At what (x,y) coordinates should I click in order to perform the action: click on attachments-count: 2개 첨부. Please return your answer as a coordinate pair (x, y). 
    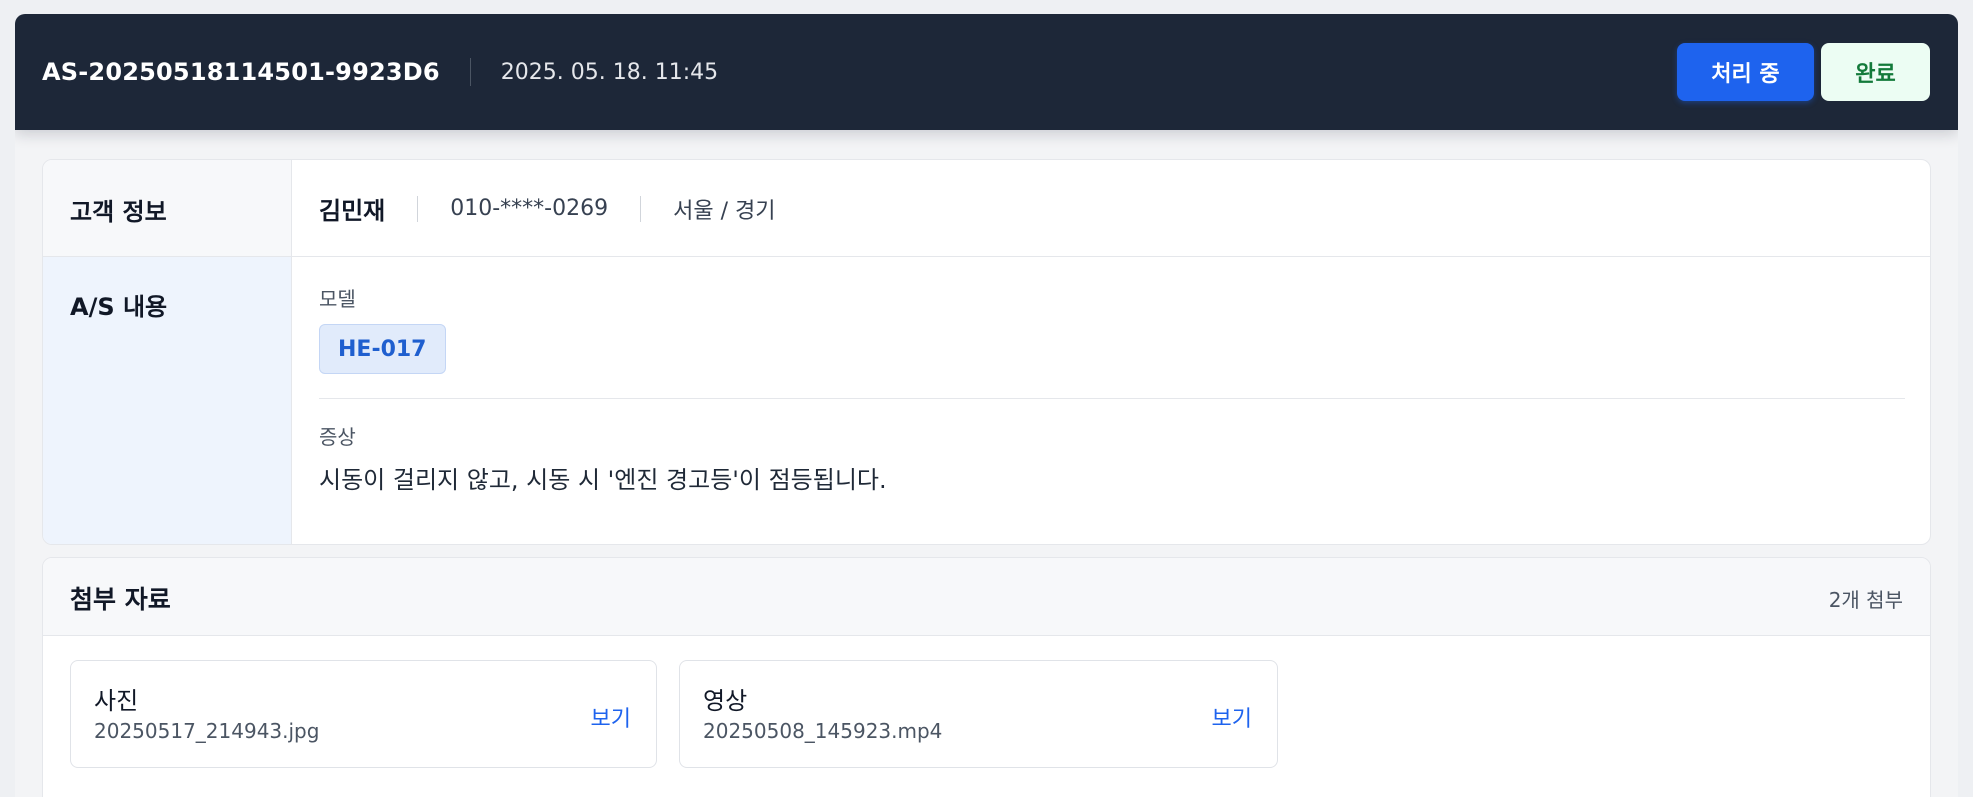
    Looking at the image, I should click on (1865, 600).